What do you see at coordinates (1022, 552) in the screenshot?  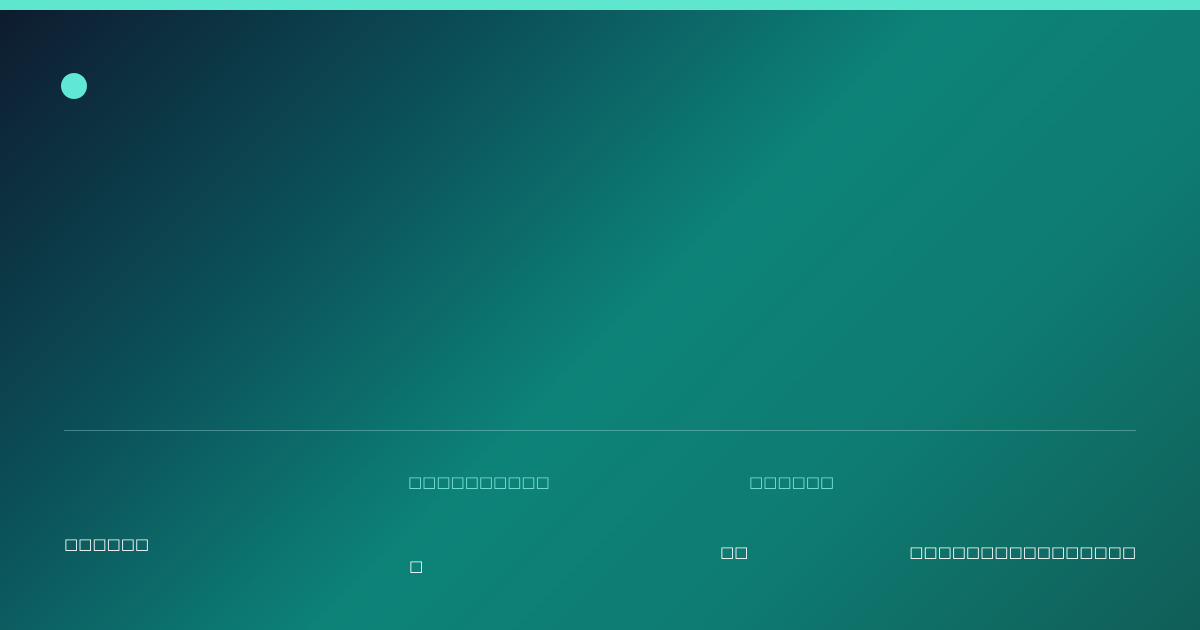 I see `footer-far-right-text: □□□□□□□□□□□□□□□□` at bounding box center [1022, 552].